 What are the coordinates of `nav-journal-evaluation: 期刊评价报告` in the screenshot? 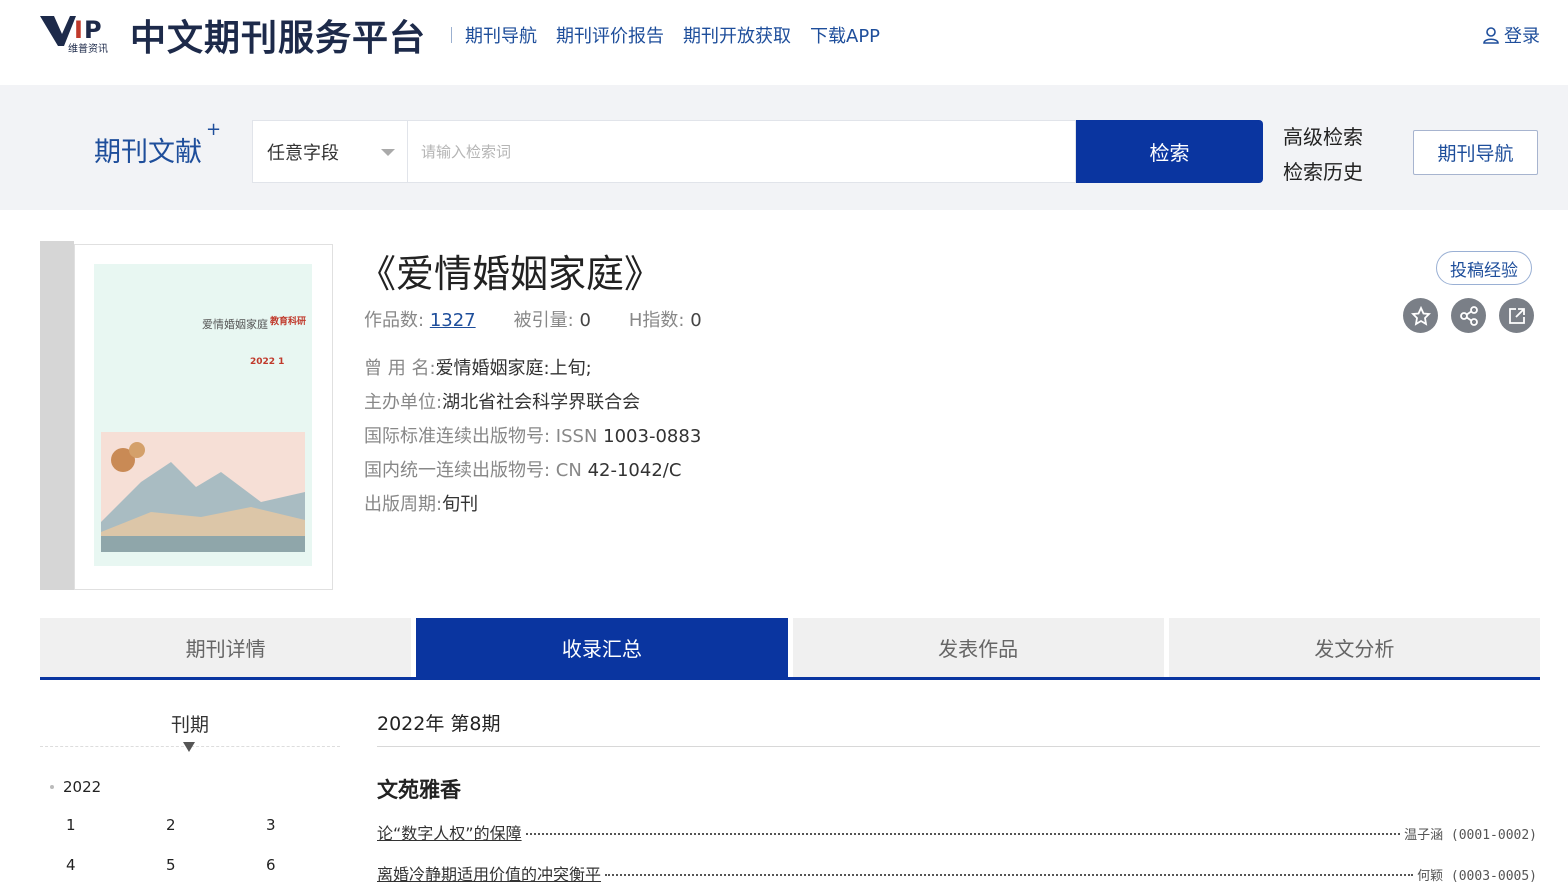 It's located at (610, 35).